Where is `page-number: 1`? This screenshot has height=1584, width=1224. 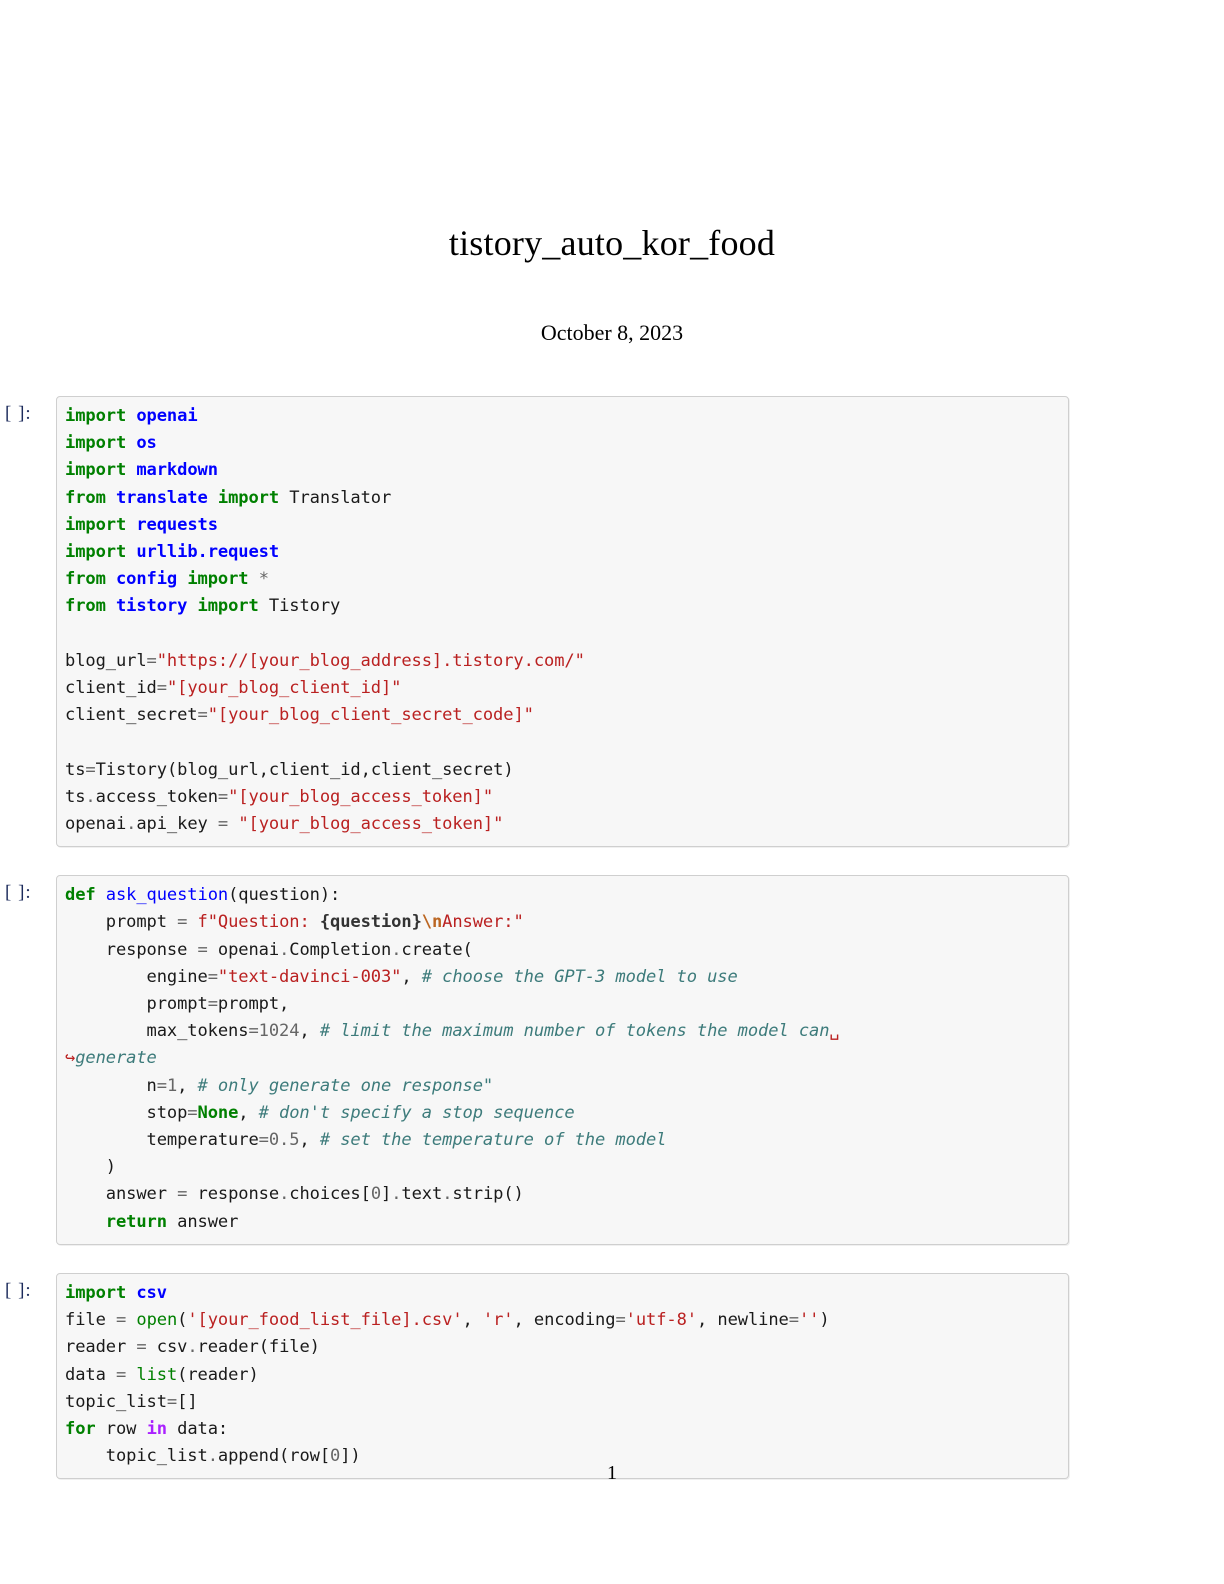
page-number: 1 is located at coordinates (612, 1473).